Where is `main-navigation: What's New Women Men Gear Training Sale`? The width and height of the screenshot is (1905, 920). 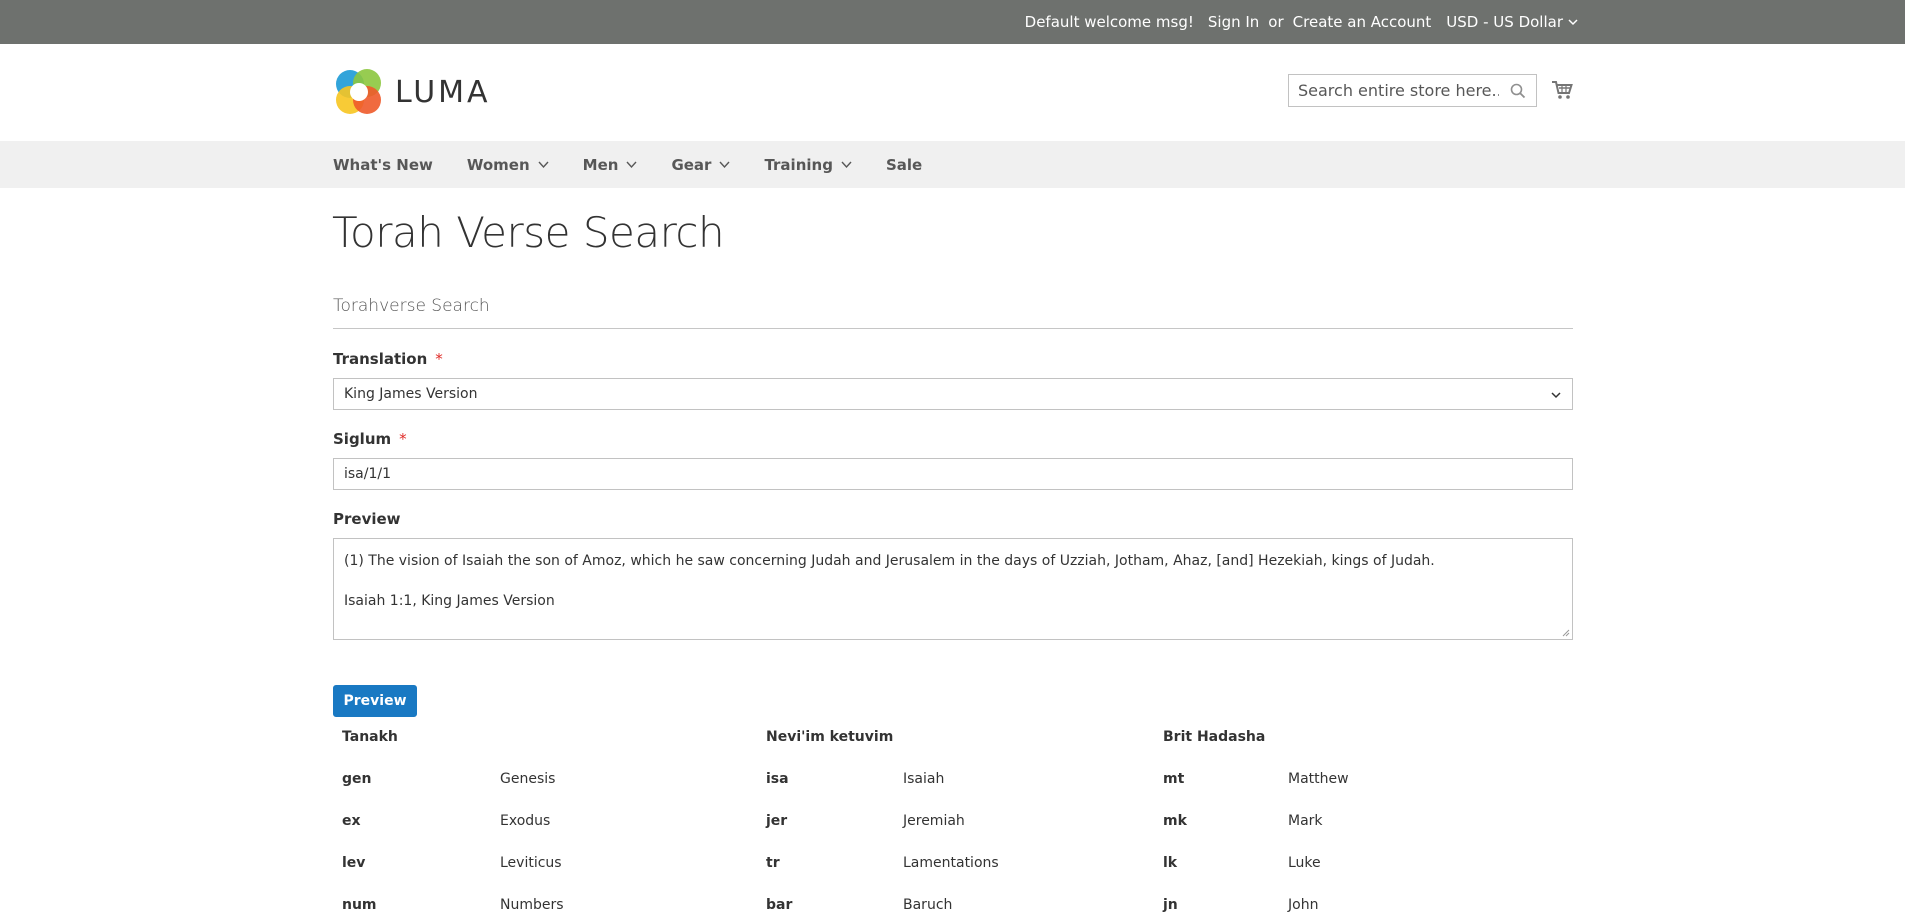
main-navigation: What's New Women Men Gear Training Sale is located at coordinates (952, 164).